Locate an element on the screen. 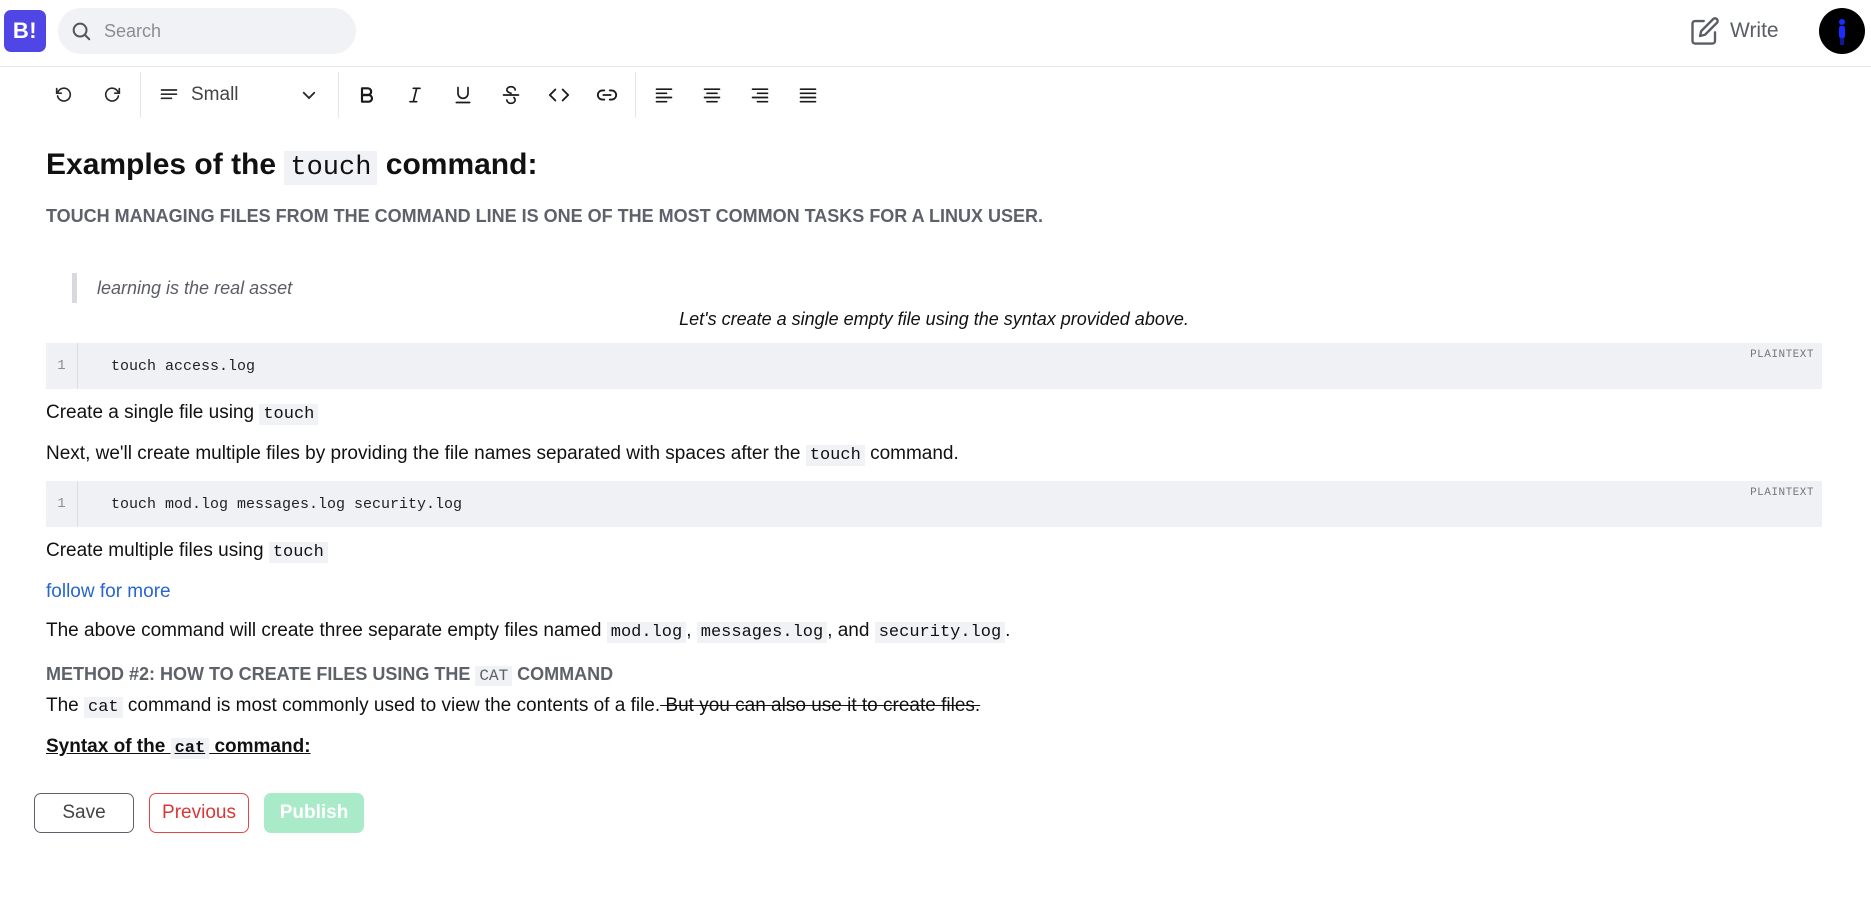  link-icon is located at coordinates (607, 95).